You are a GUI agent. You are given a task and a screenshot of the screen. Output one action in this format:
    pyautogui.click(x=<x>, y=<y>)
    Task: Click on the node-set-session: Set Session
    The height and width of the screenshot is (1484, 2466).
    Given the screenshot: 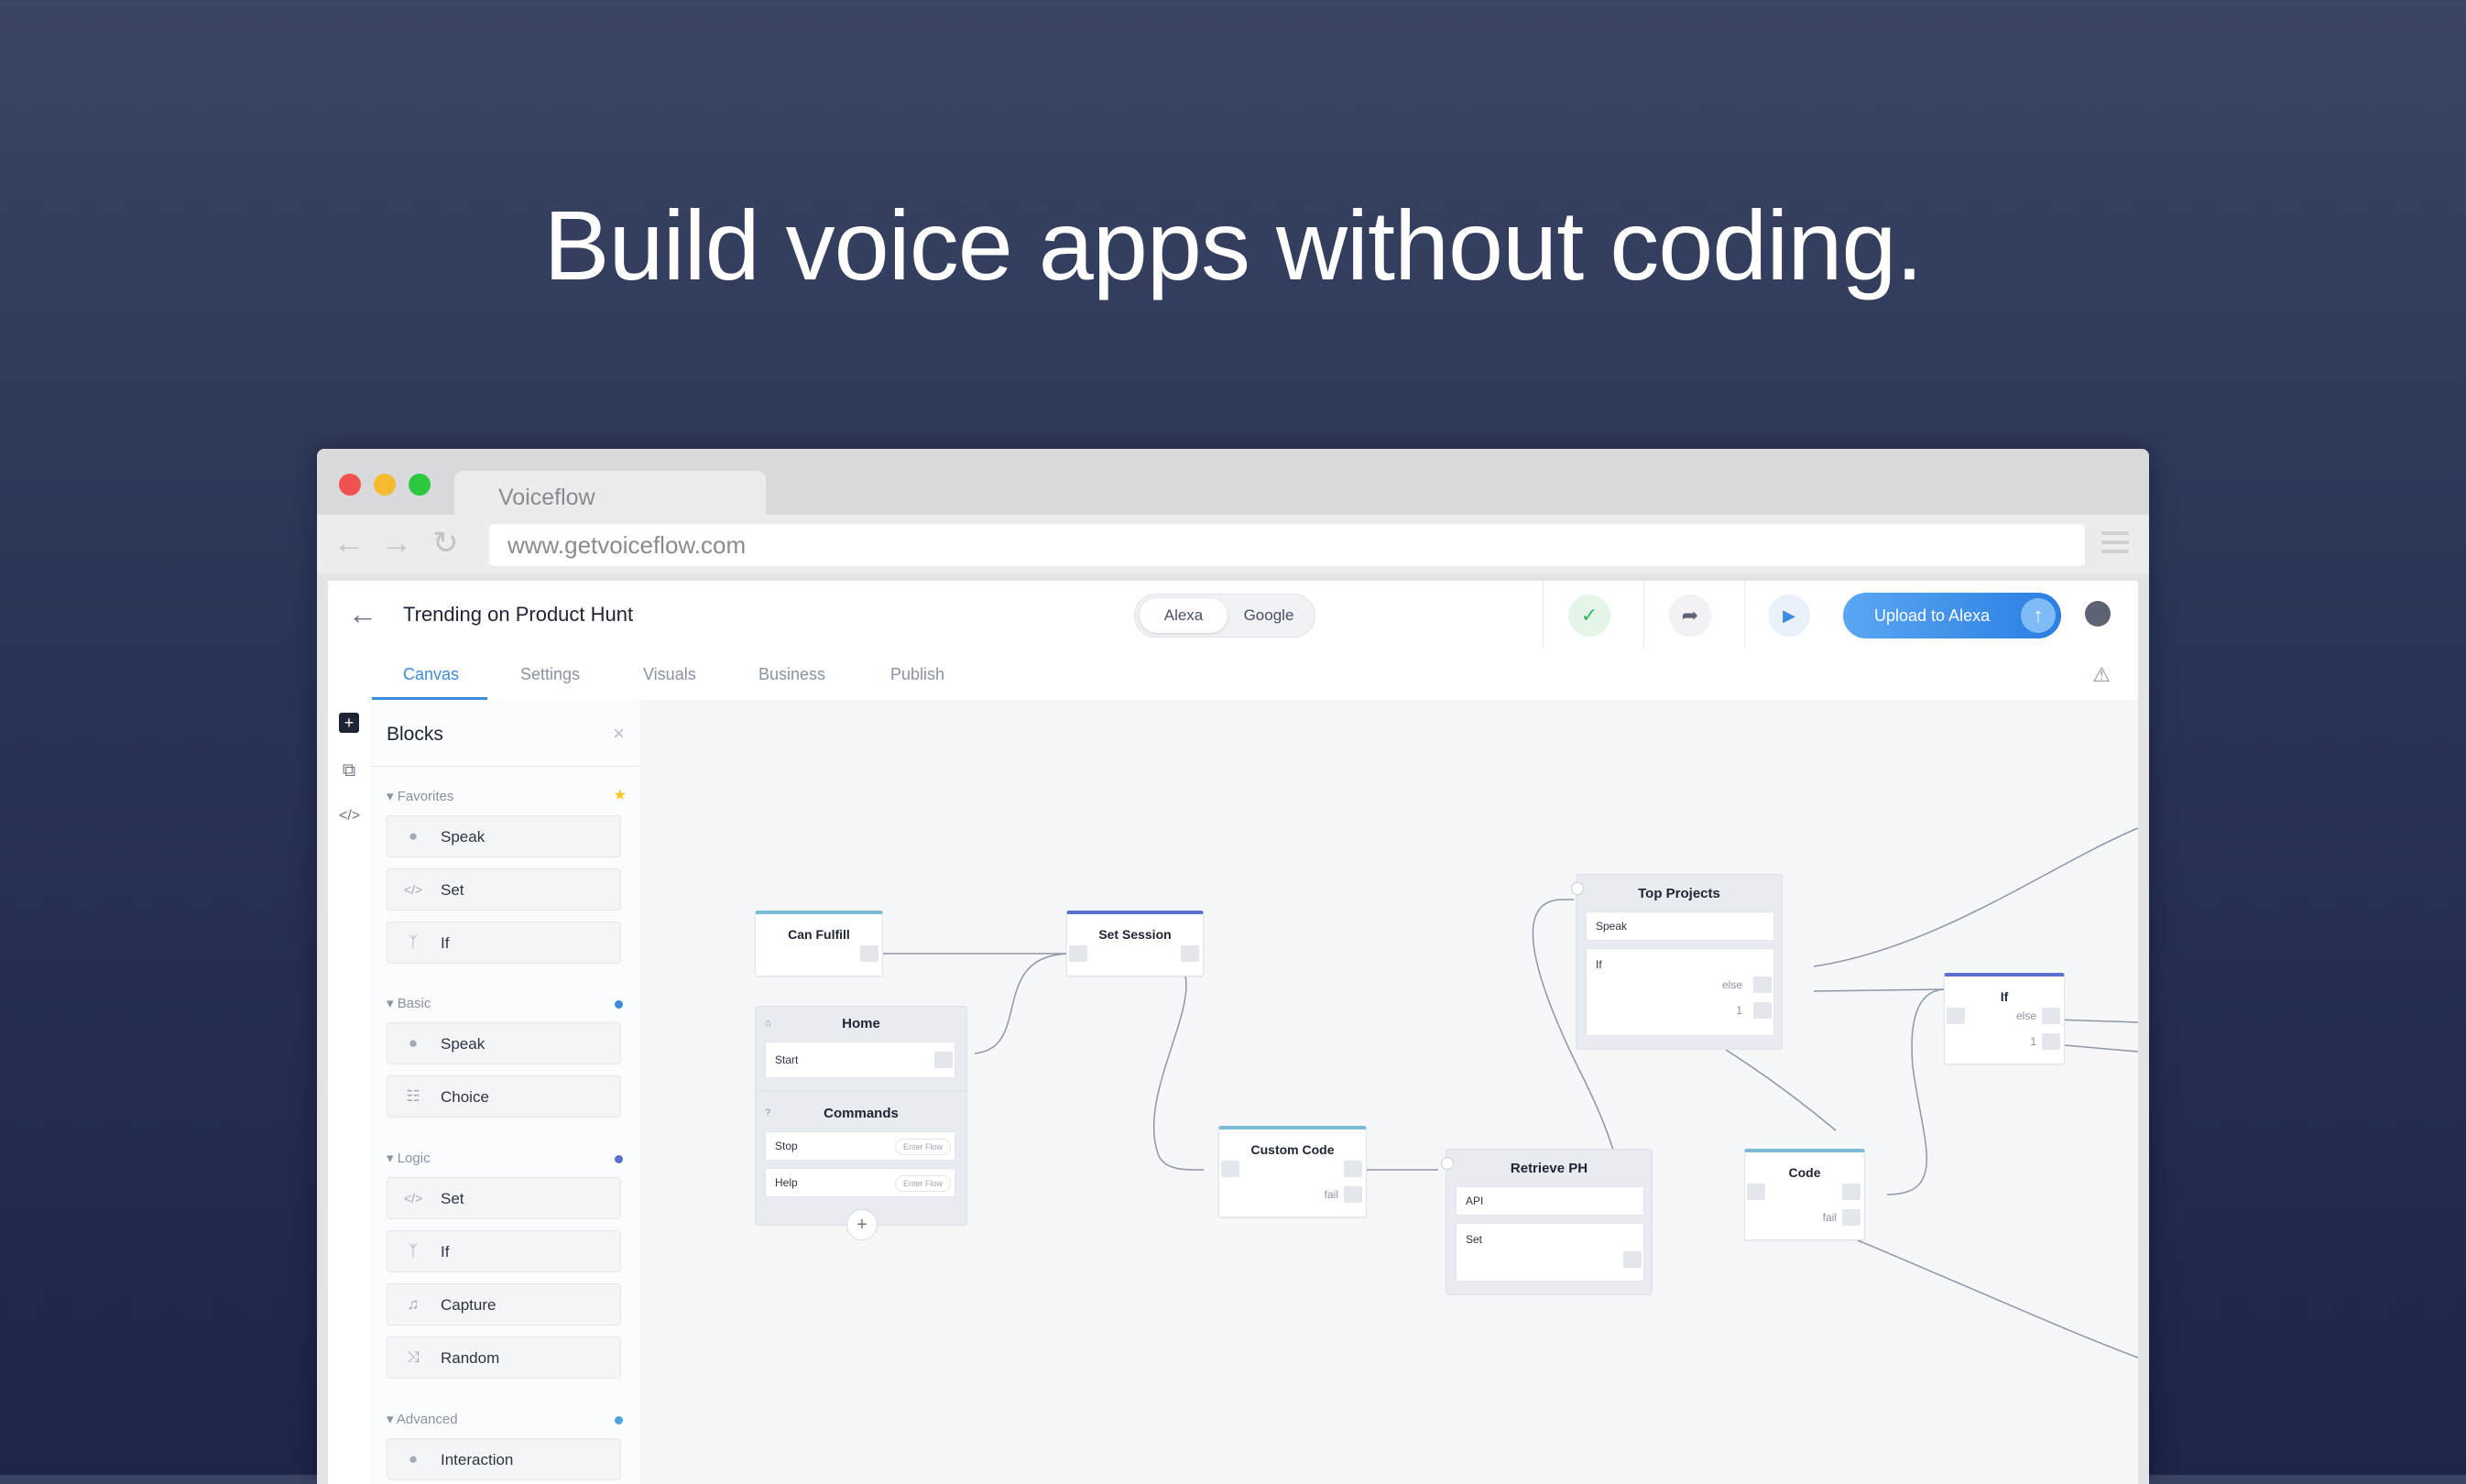 What is the action you would take?
    pyautogui.click(x=1135, y=944)
    